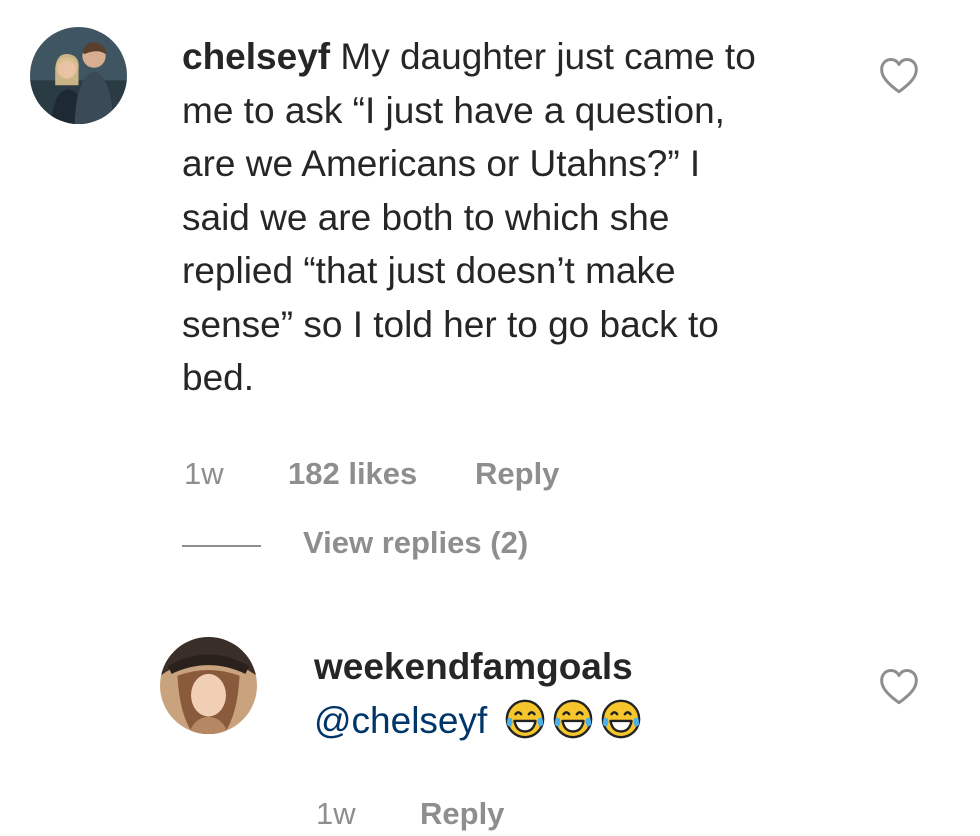  I want to click on reply-line: weekendfamgoals, so click(594, 667).